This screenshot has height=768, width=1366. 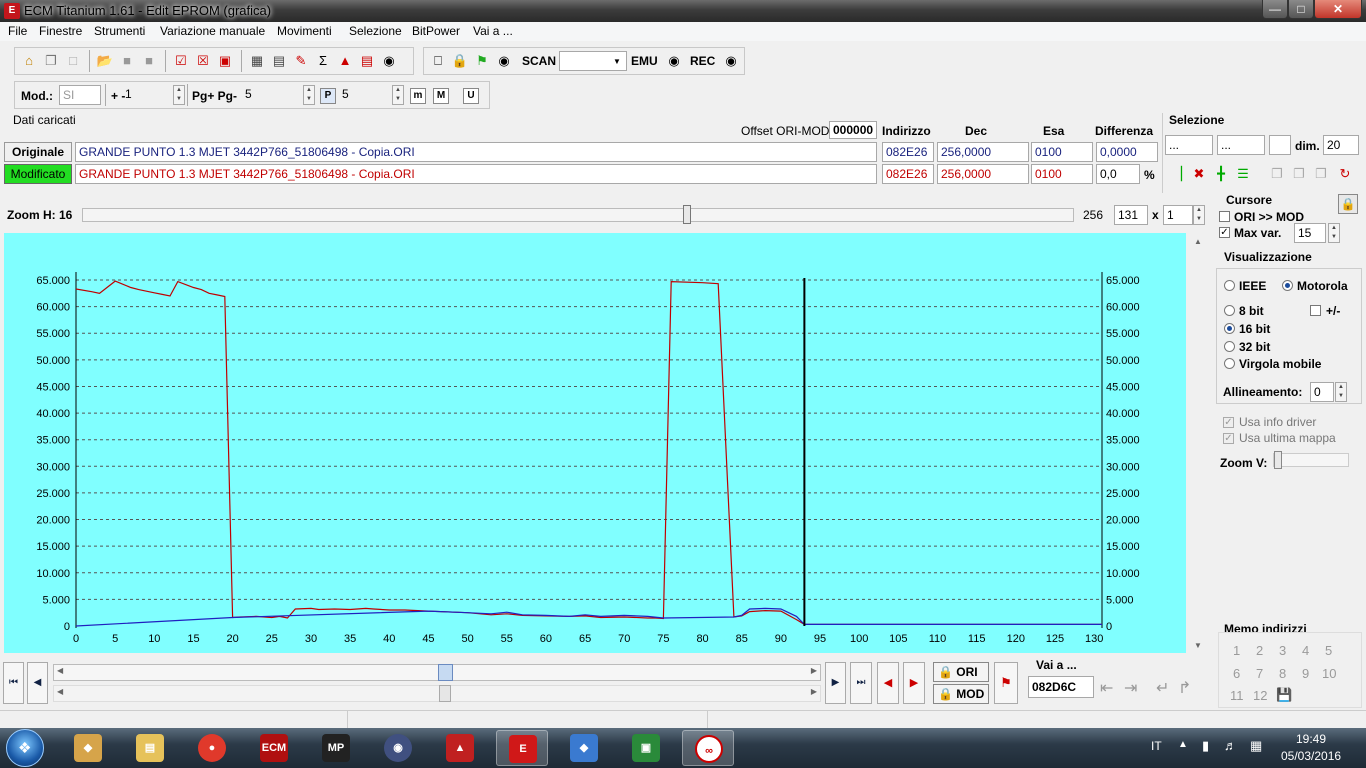 I want to click on binoculars-icon: ◉, so click(x=389, y=61).